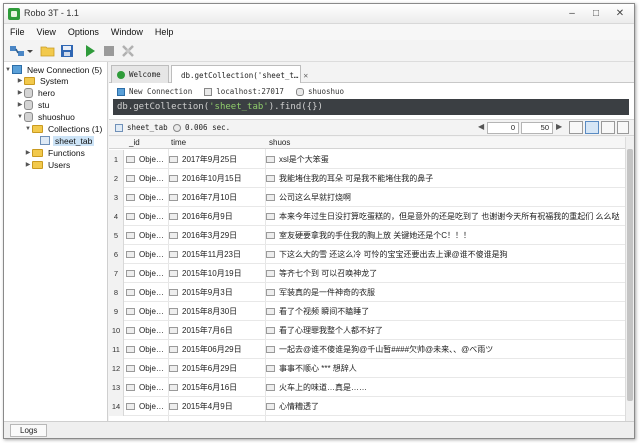  I want to click on tools-icon, so click(128, 51).